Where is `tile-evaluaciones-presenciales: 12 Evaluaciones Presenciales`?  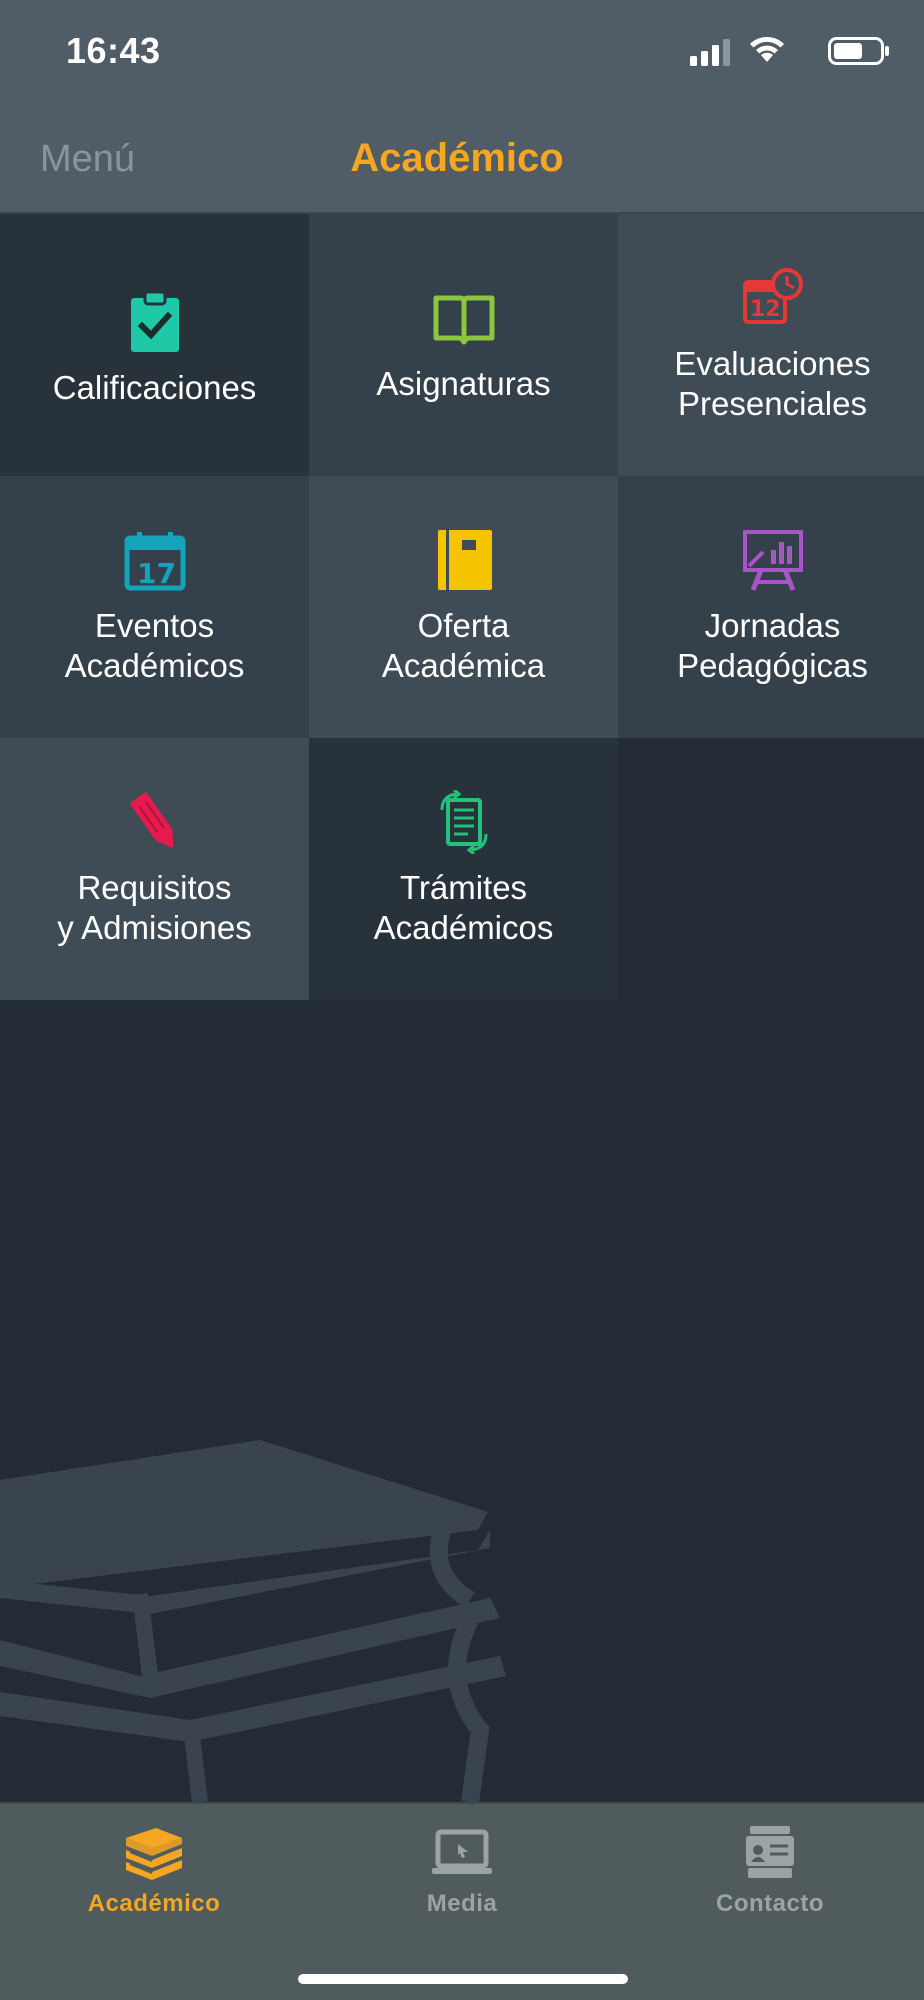 tile-evaluaciones-presenciales: 12 Evaluaciones Presenciales is located at coordinates (771, 345).